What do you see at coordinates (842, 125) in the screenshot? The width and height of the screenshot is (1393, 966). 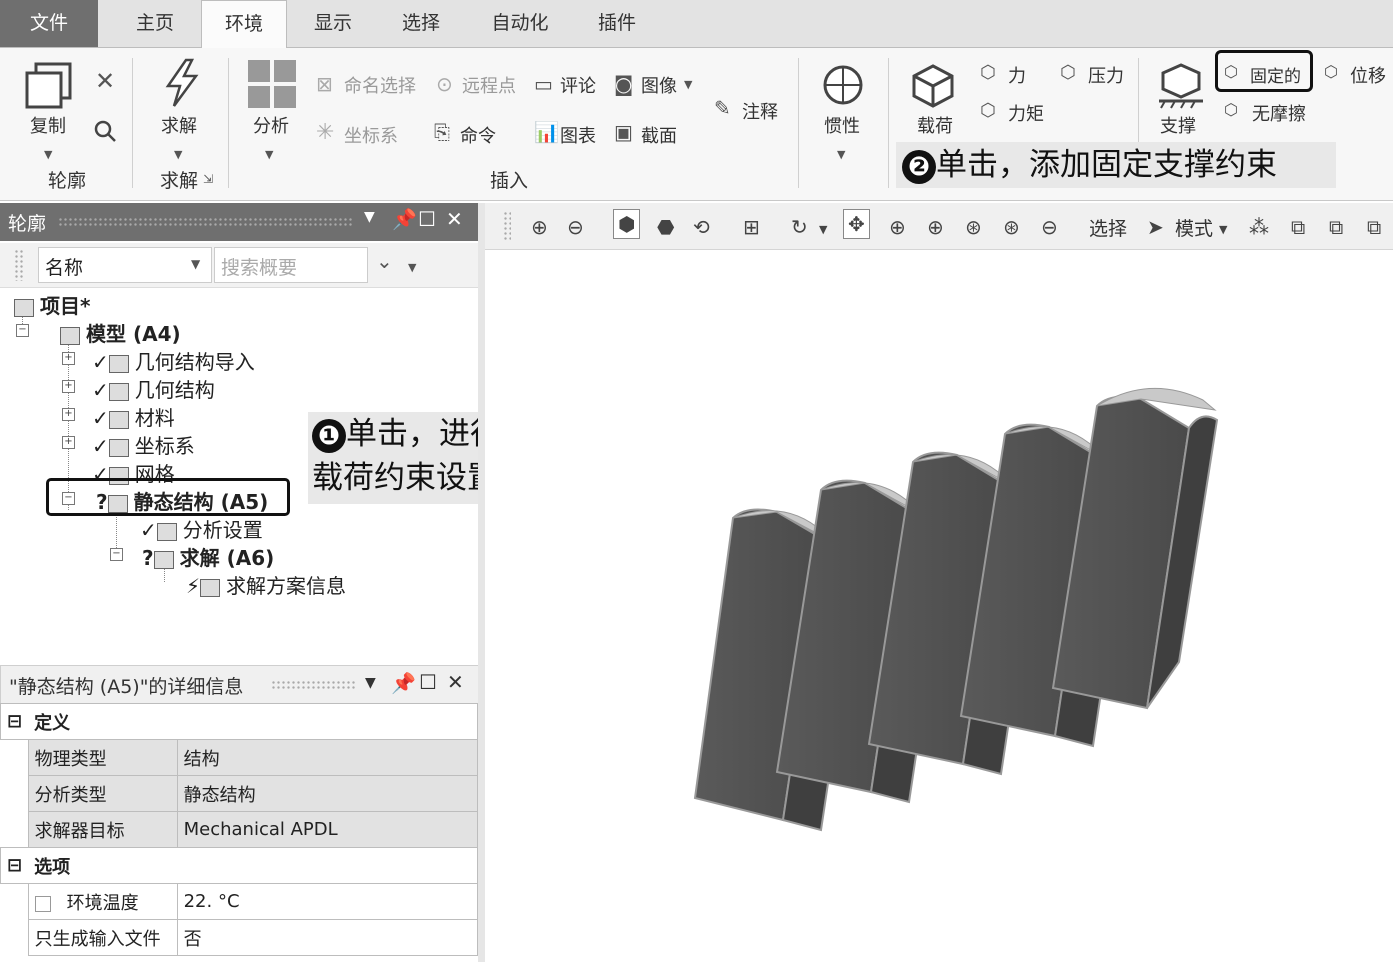 I see `inertia-button: 惯性` at bounding box center [842, 125].